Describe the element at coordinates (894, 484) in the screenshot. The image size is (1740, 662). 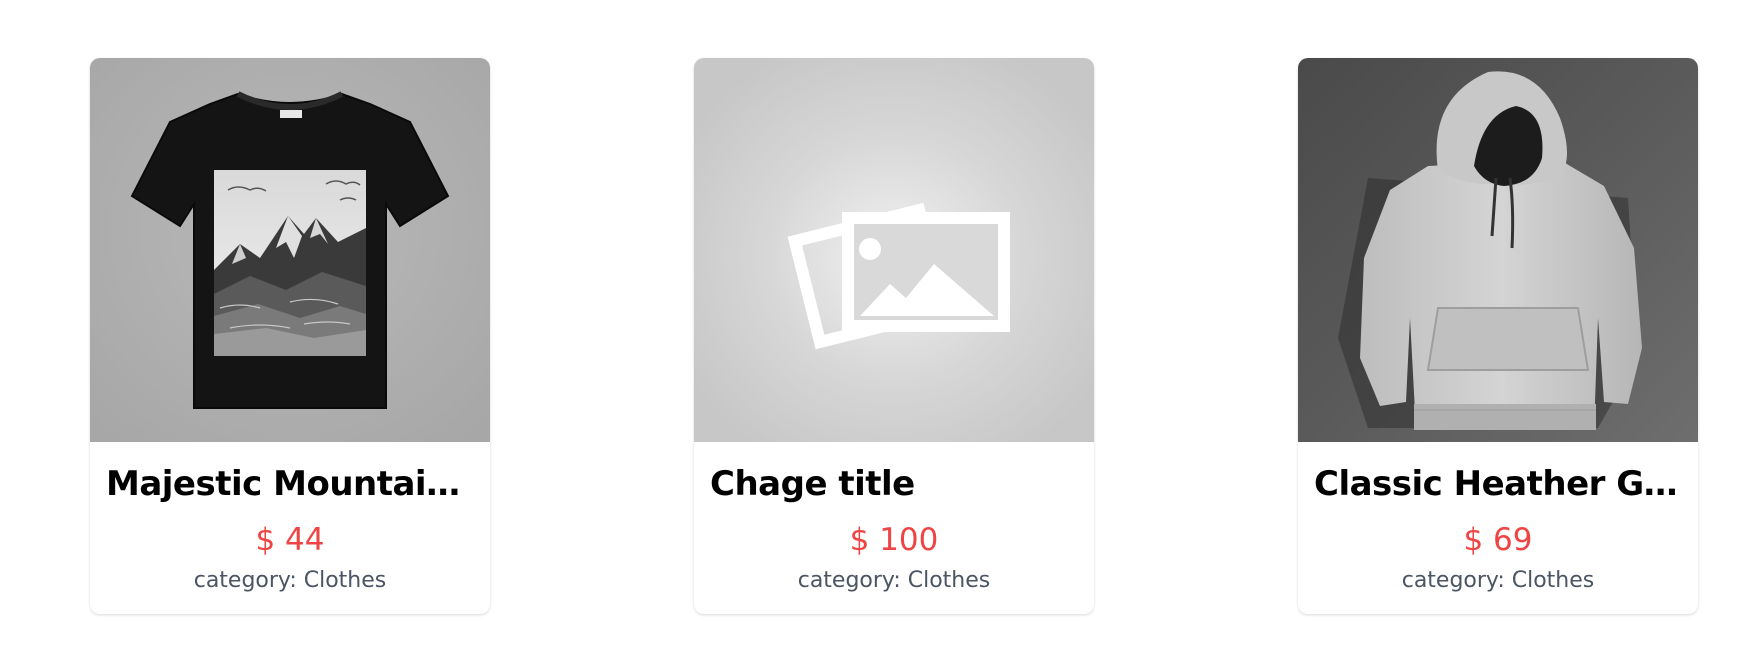
I see `product-title: Chage title` at that location.